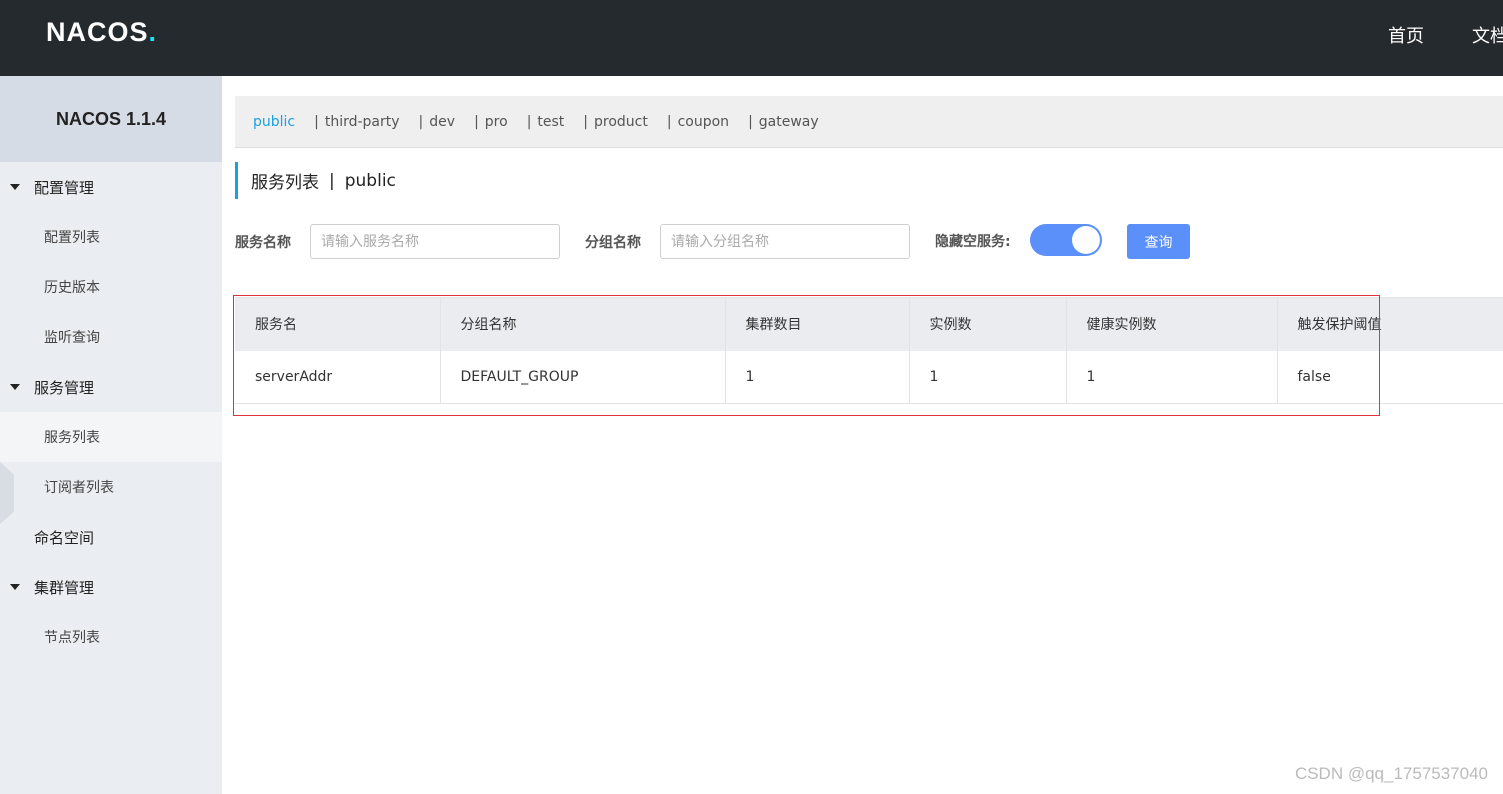 The height and width of the screenshot is (794, 1503). Describe the element at coordinates (362, 122) in the screenshot. I see `tab-namespace-third-party: third-party` at that location.